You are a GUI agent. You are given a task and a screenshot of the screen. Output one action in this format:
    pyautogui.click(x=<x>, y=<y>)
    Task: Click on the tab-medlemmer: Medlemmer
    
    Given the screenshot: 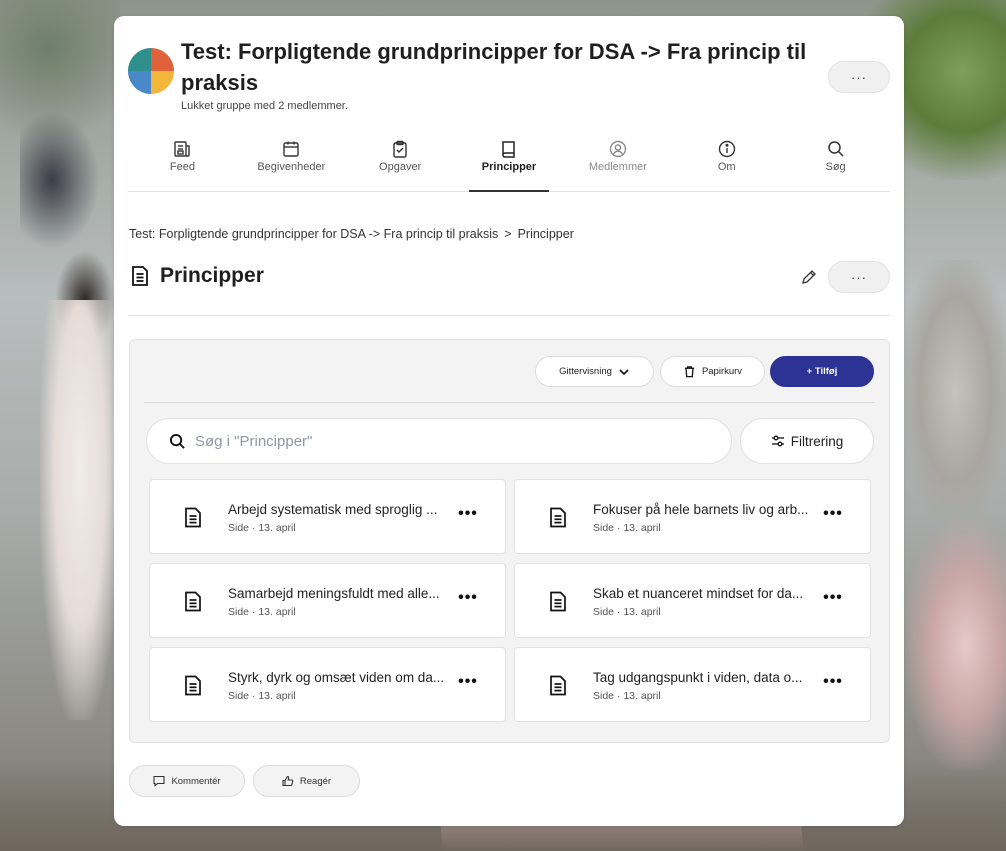 What is the action you would take?
    pyautogui.click(x=617, y=162)
    